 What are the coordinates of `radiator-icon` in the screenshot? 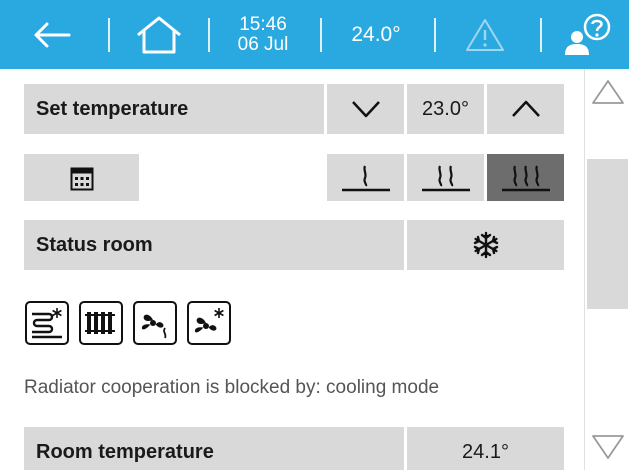 It's located at (100, 323).